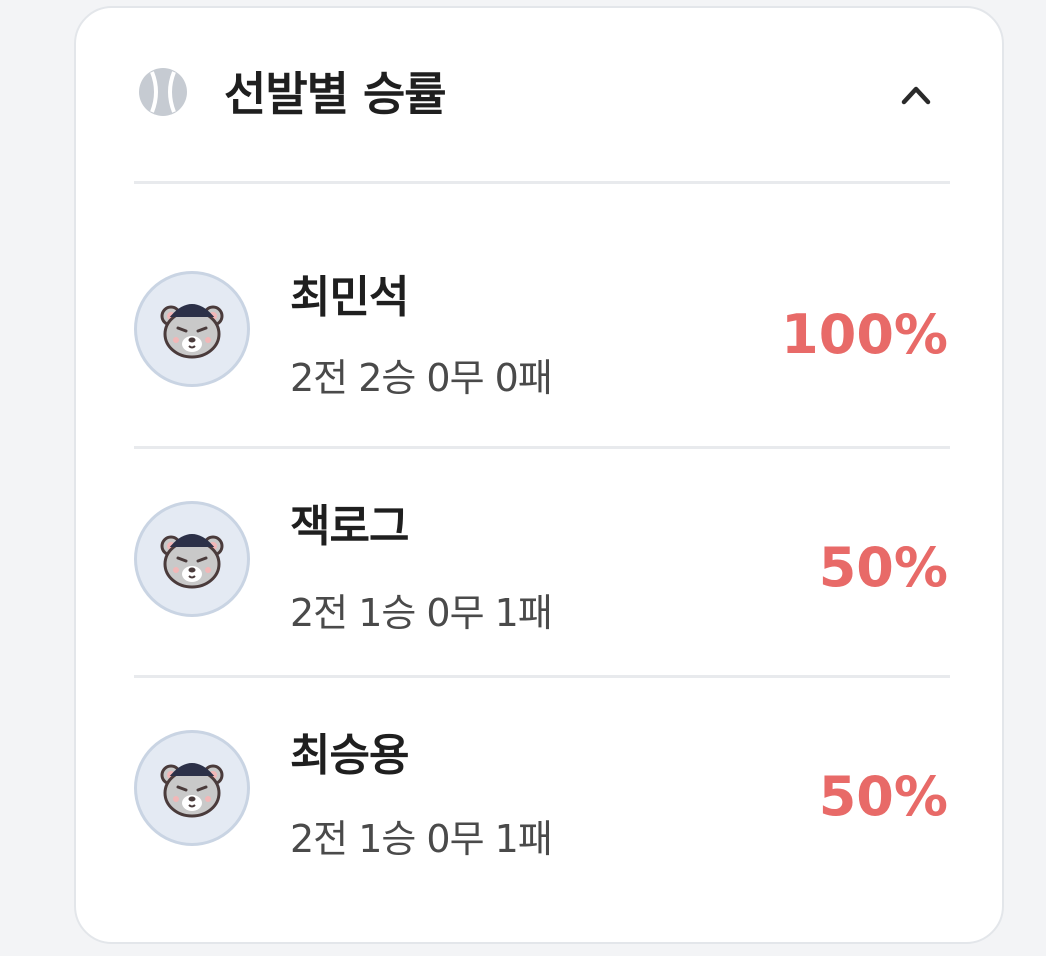 The height and width of the screenshot is (956, 1046). What do you see at coordinates (864, 334) in the screenshot?
I see `win-rate: 100%` at bounding box center [864, 334].